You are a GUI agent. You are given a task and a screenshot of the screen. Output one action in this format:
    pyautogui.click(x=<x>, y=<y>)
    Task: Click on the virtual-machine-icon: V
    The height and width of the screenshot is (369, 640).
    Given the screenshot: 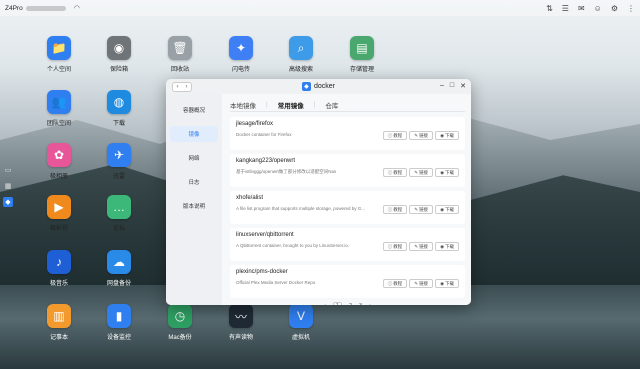 What is the action you would take?
    pyautogui.click(x=301, y=316)
    